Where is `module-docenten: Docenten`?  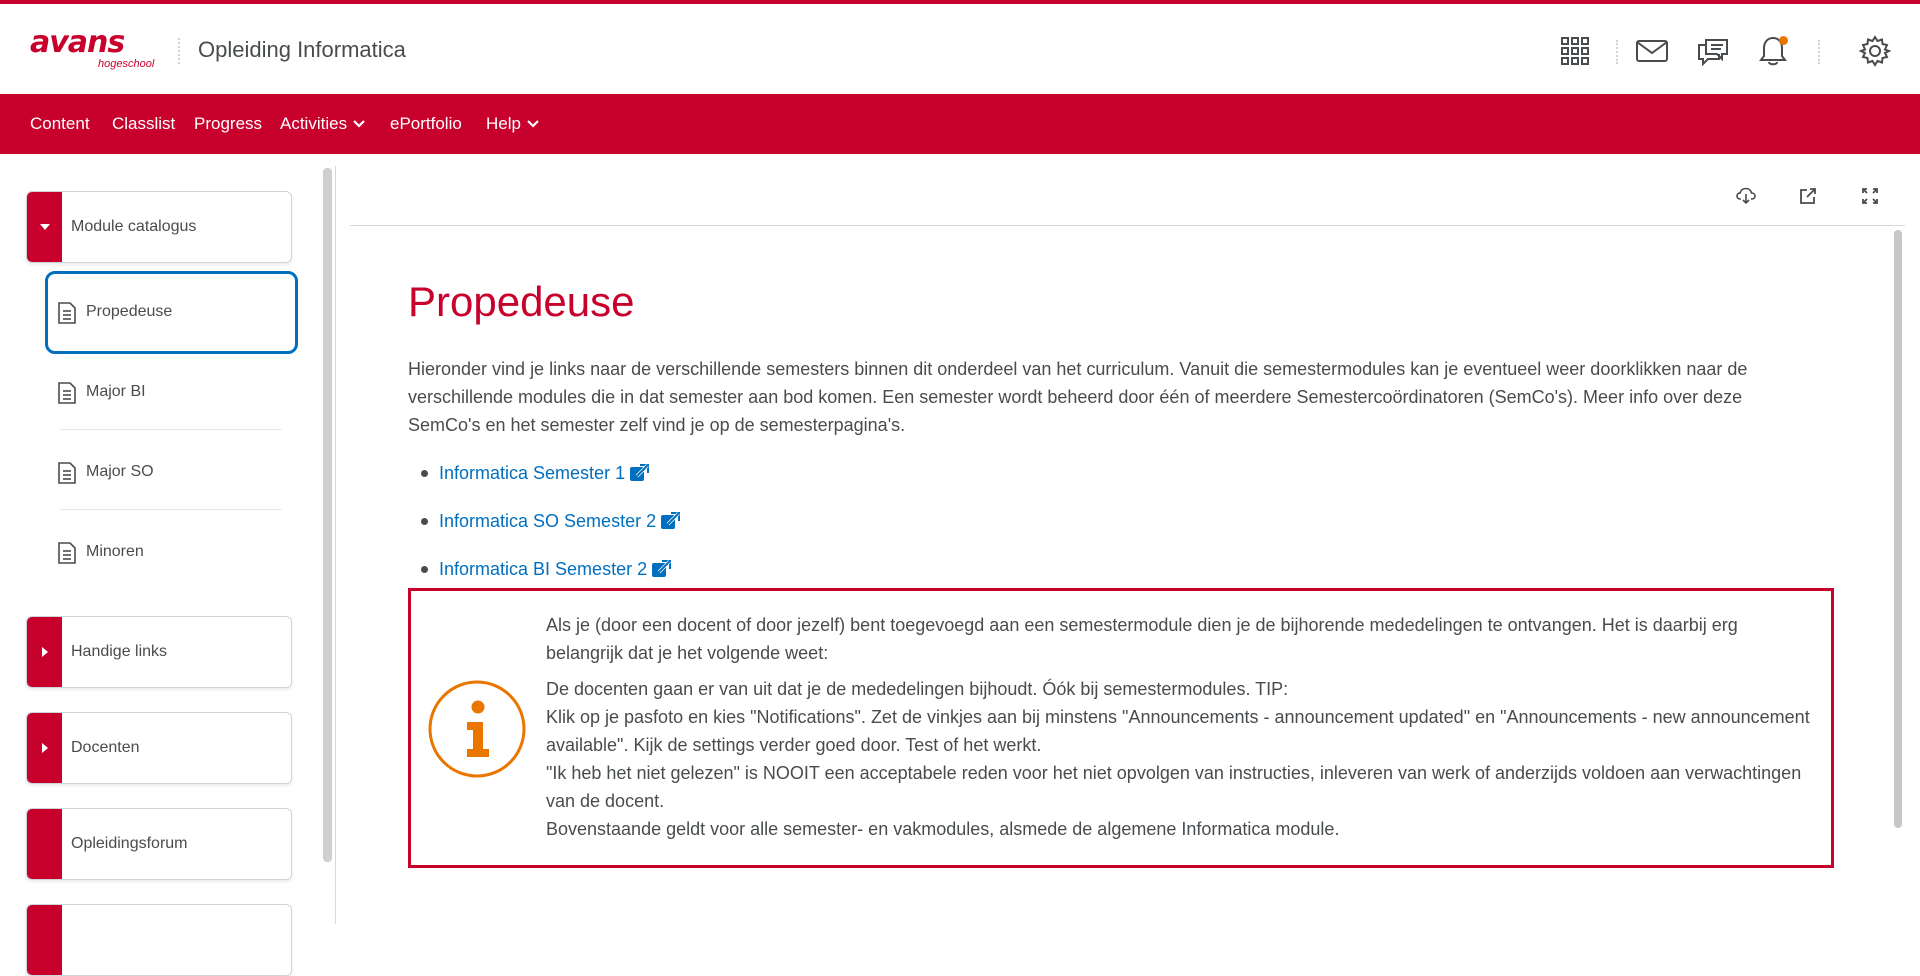
module-docenten: Docenten is located at coordinates (159, 748).